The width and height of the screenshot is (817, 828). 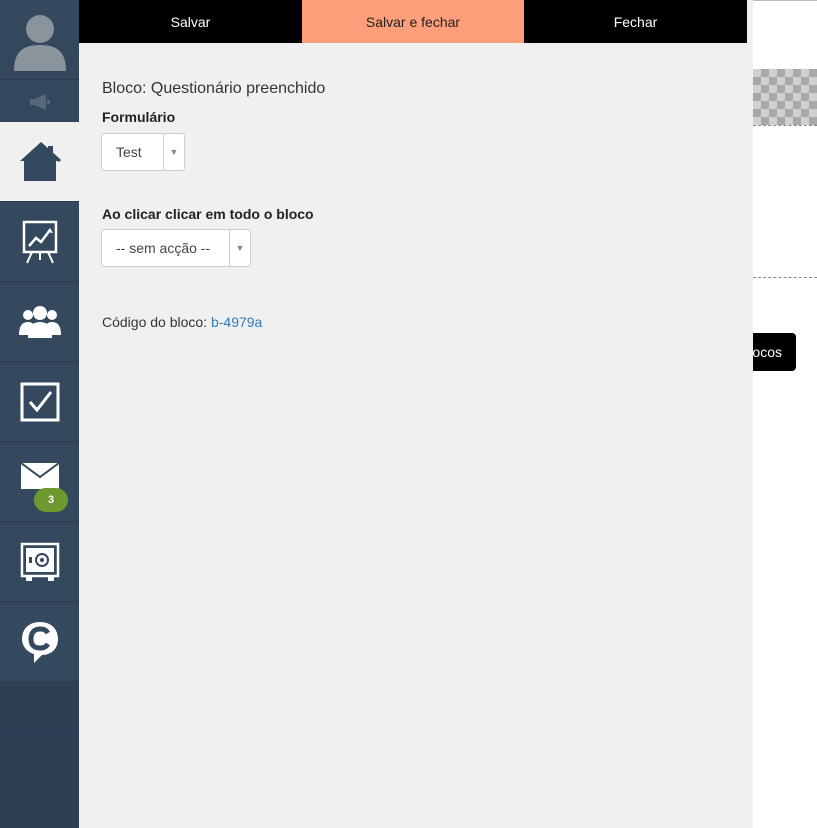 What do you see at coordinates (785, 125) in the screenshot?
I see `dashed-divider-top` at bounding box center [785, 125].